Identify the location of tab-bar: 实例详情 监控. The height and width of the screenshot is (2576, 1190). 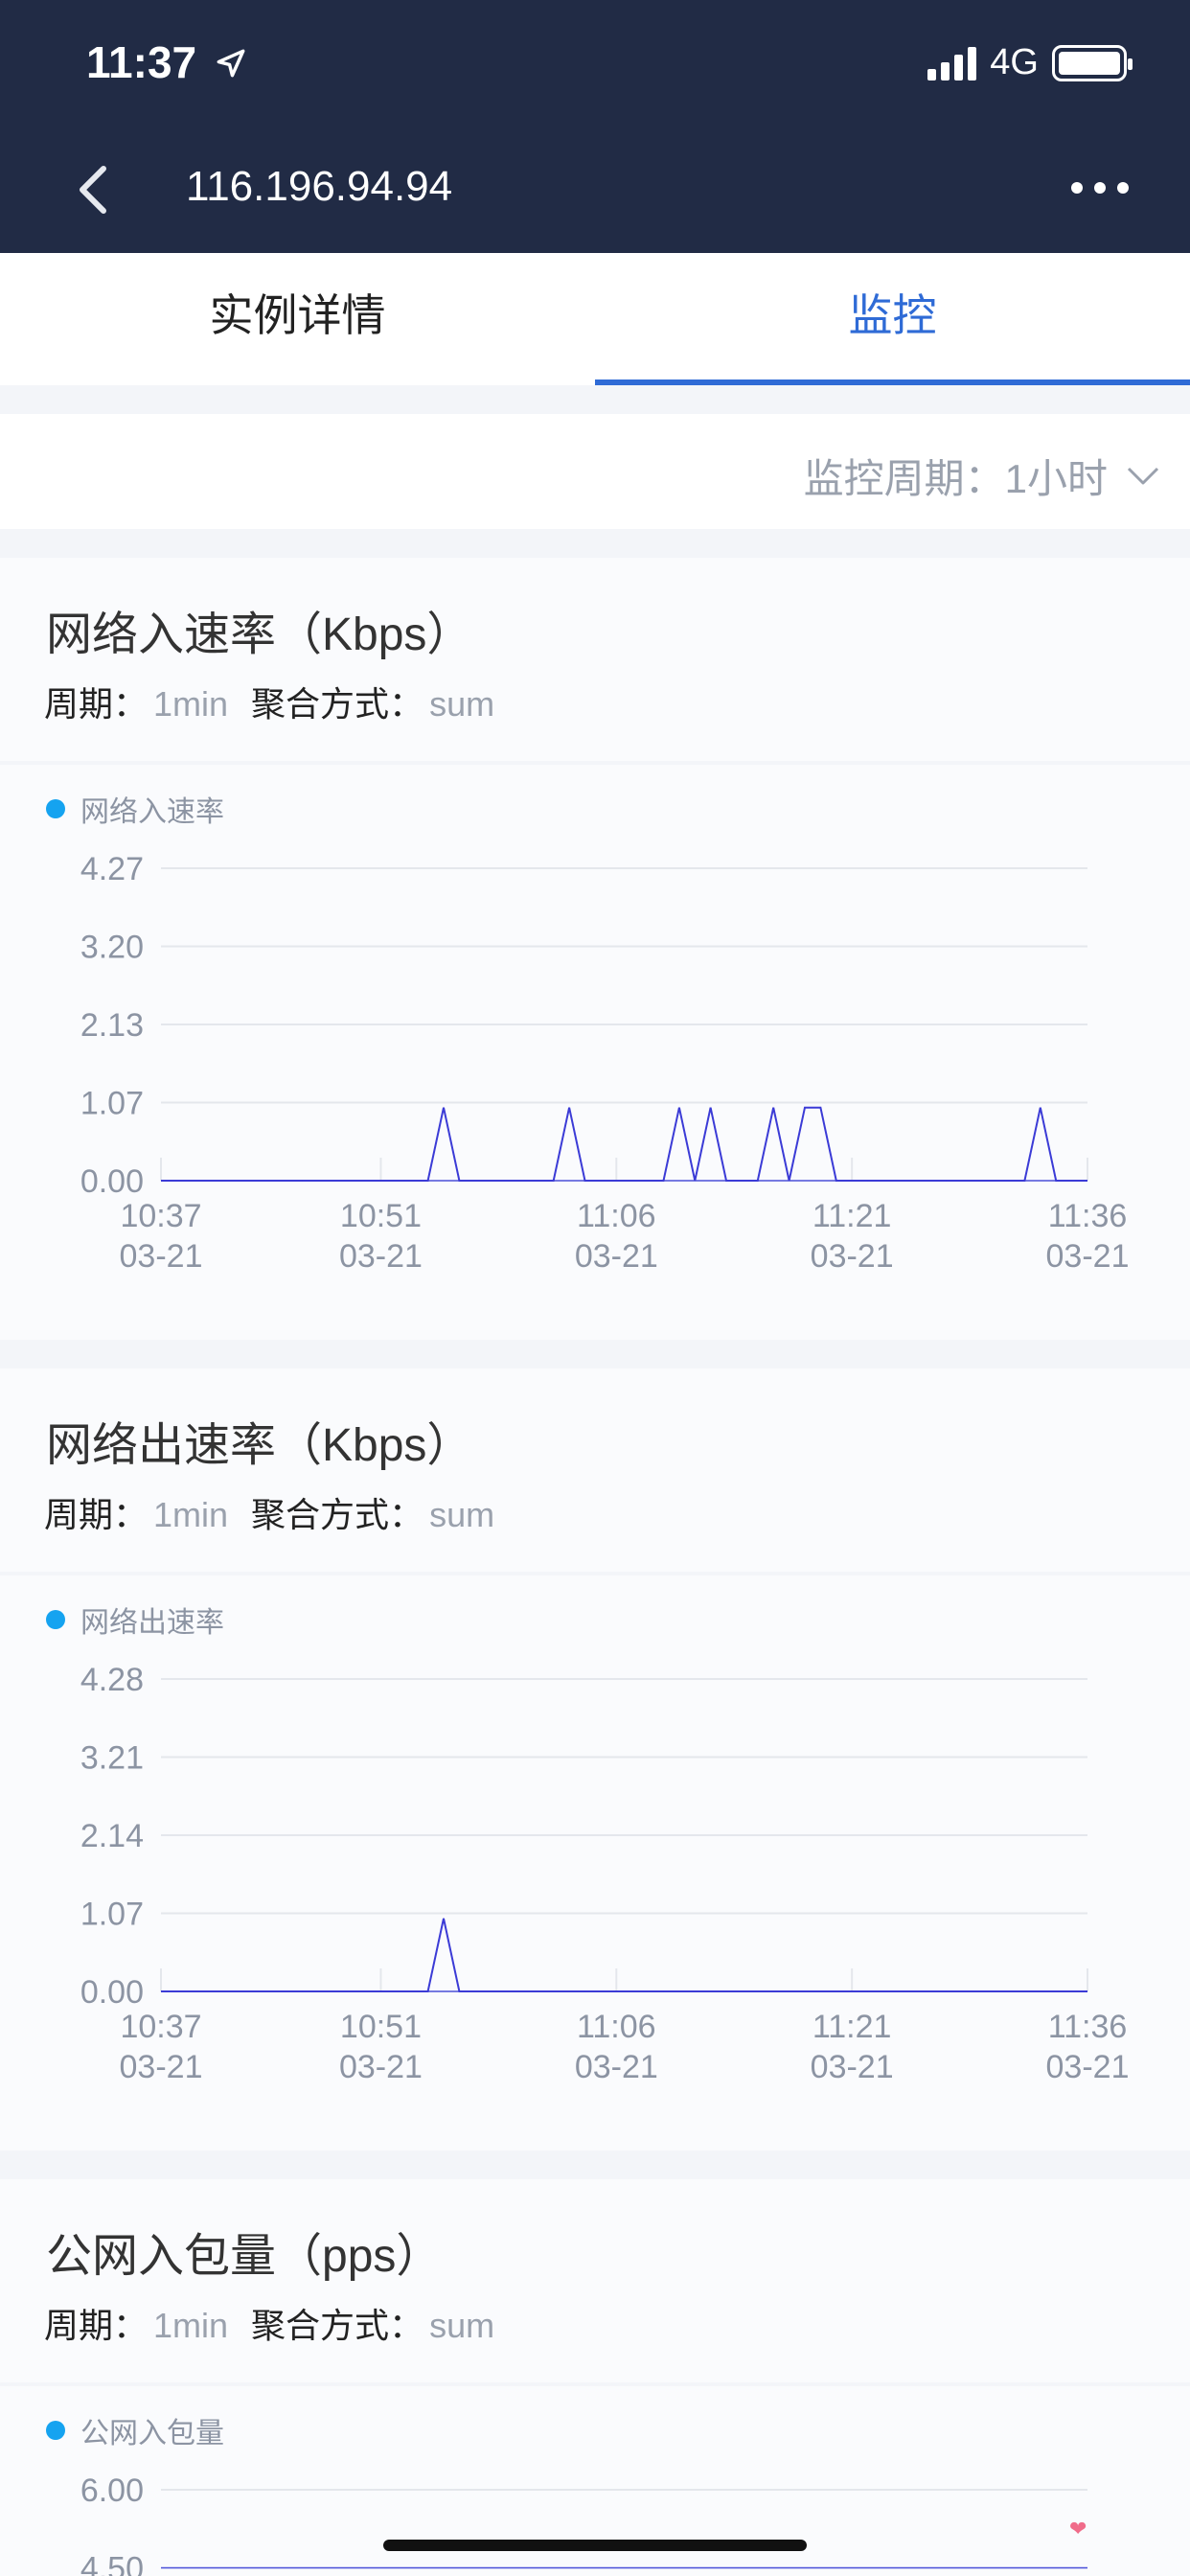
(595, 319).